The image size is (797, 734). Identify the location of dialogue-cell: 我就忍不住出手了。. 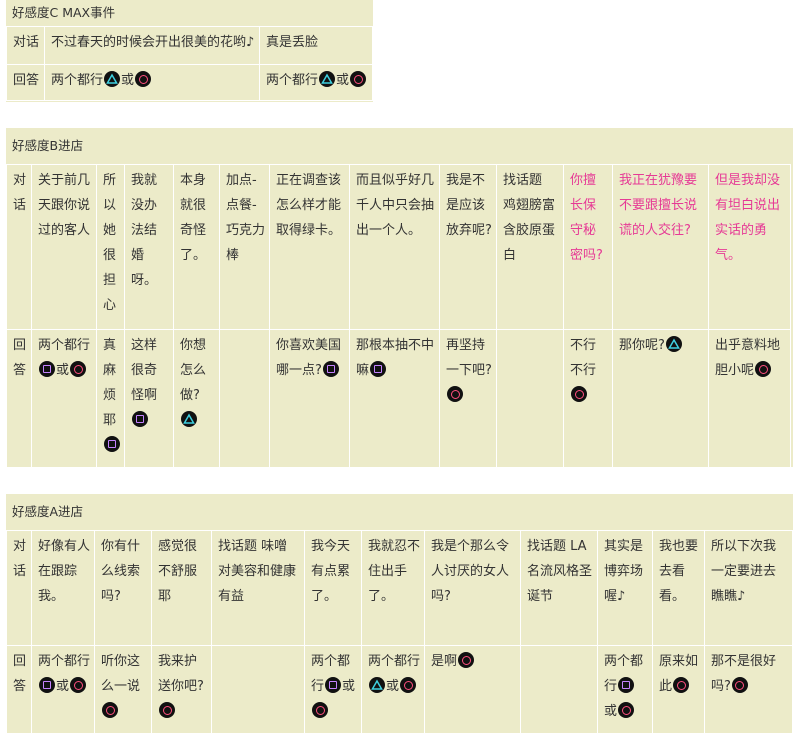
(393, 588).